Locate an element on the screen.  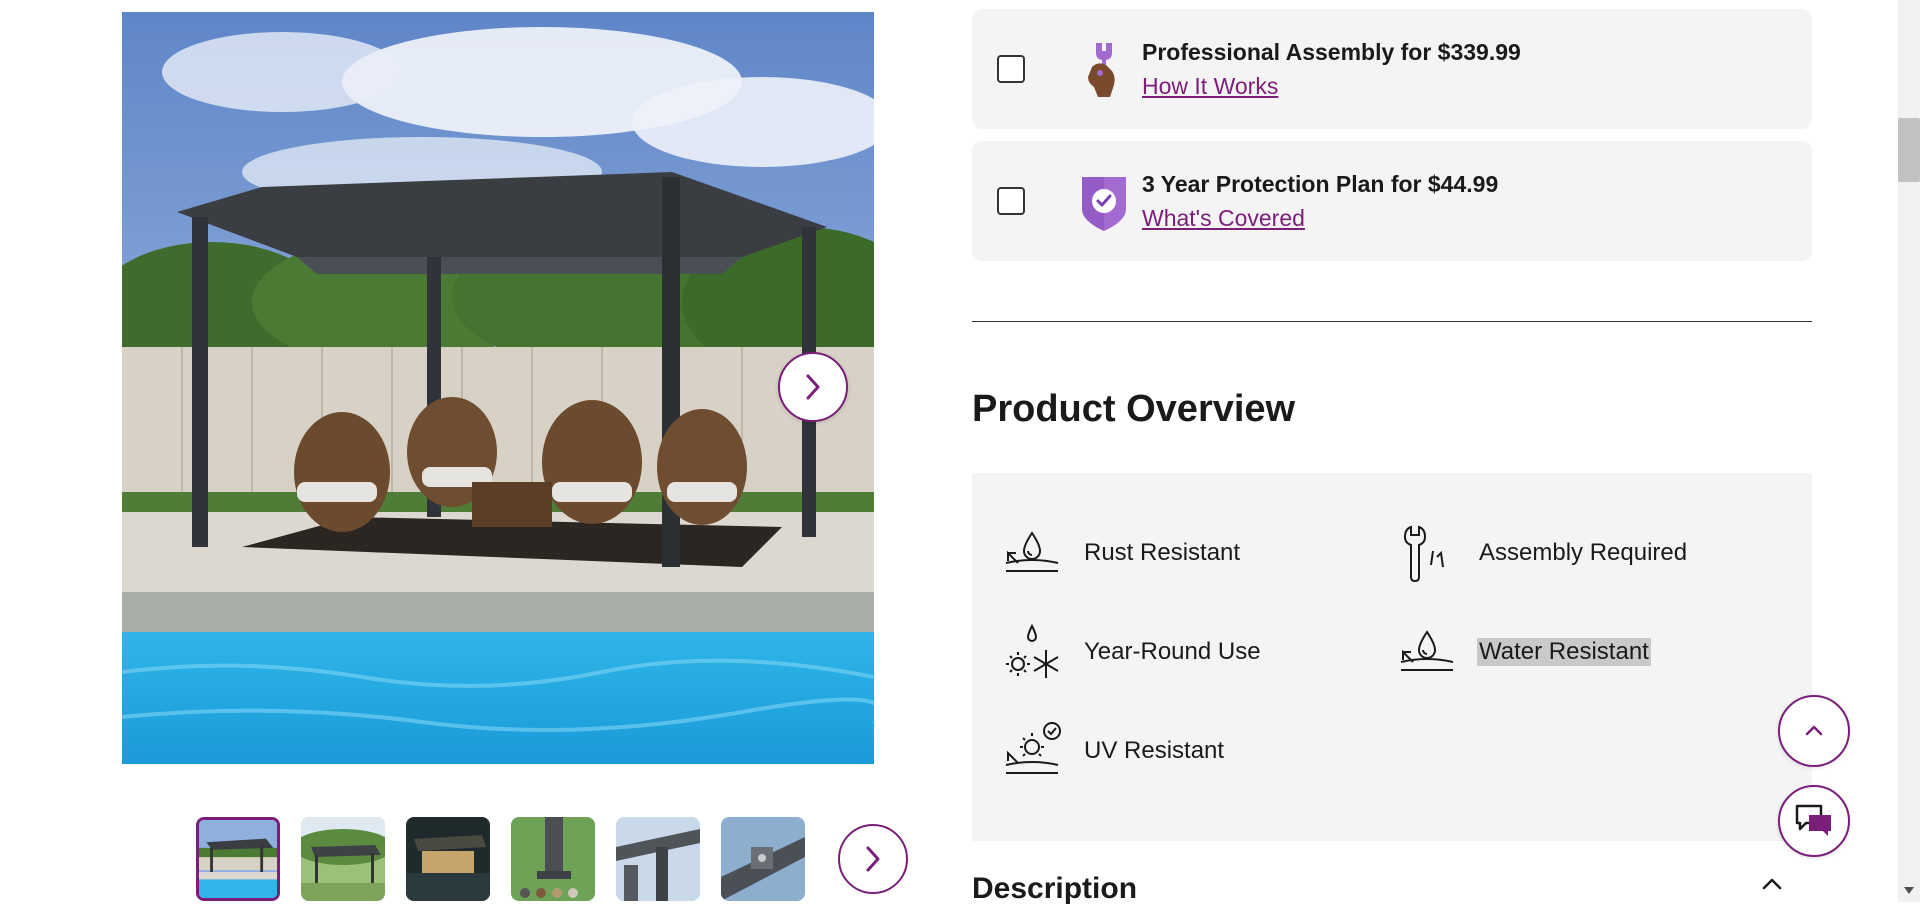
next-image-button is located at coordinates (813, 387).